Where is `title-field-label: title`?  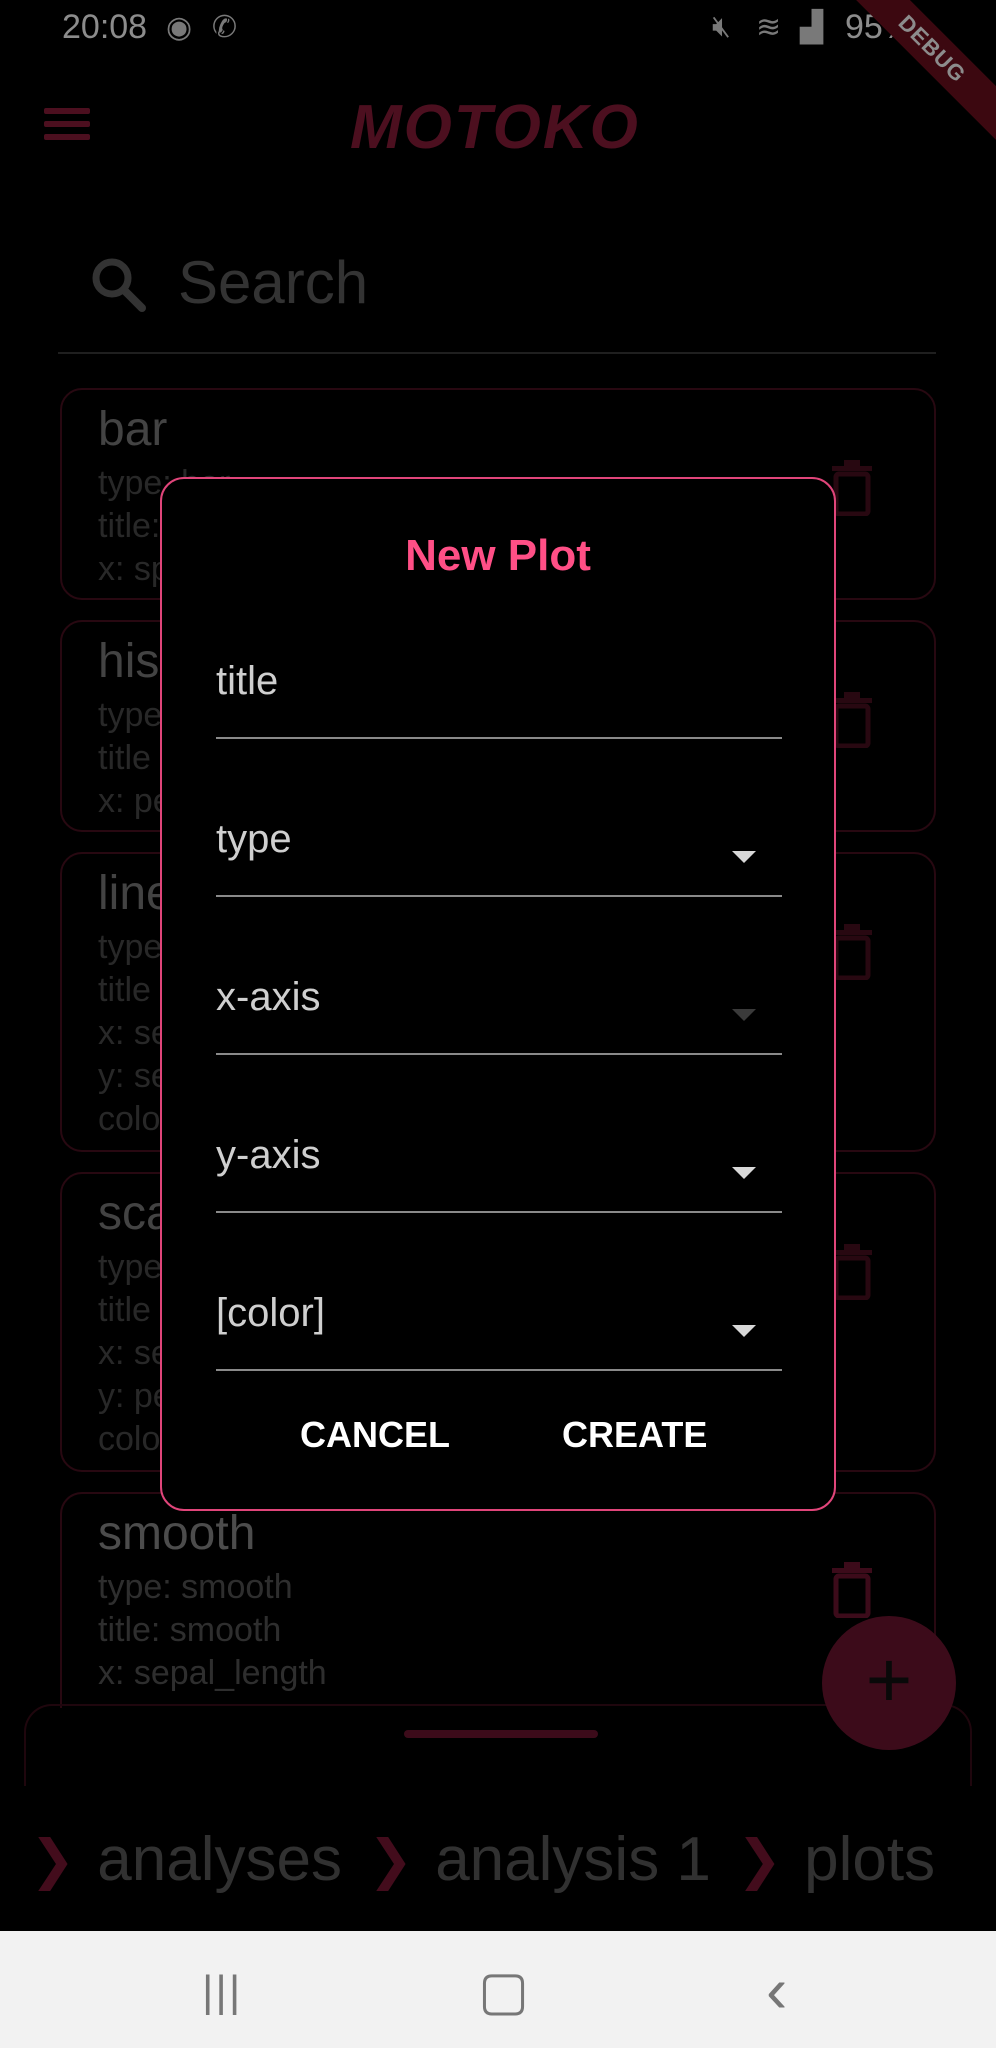 title-field-label: title is located at coordinates (247, 681).